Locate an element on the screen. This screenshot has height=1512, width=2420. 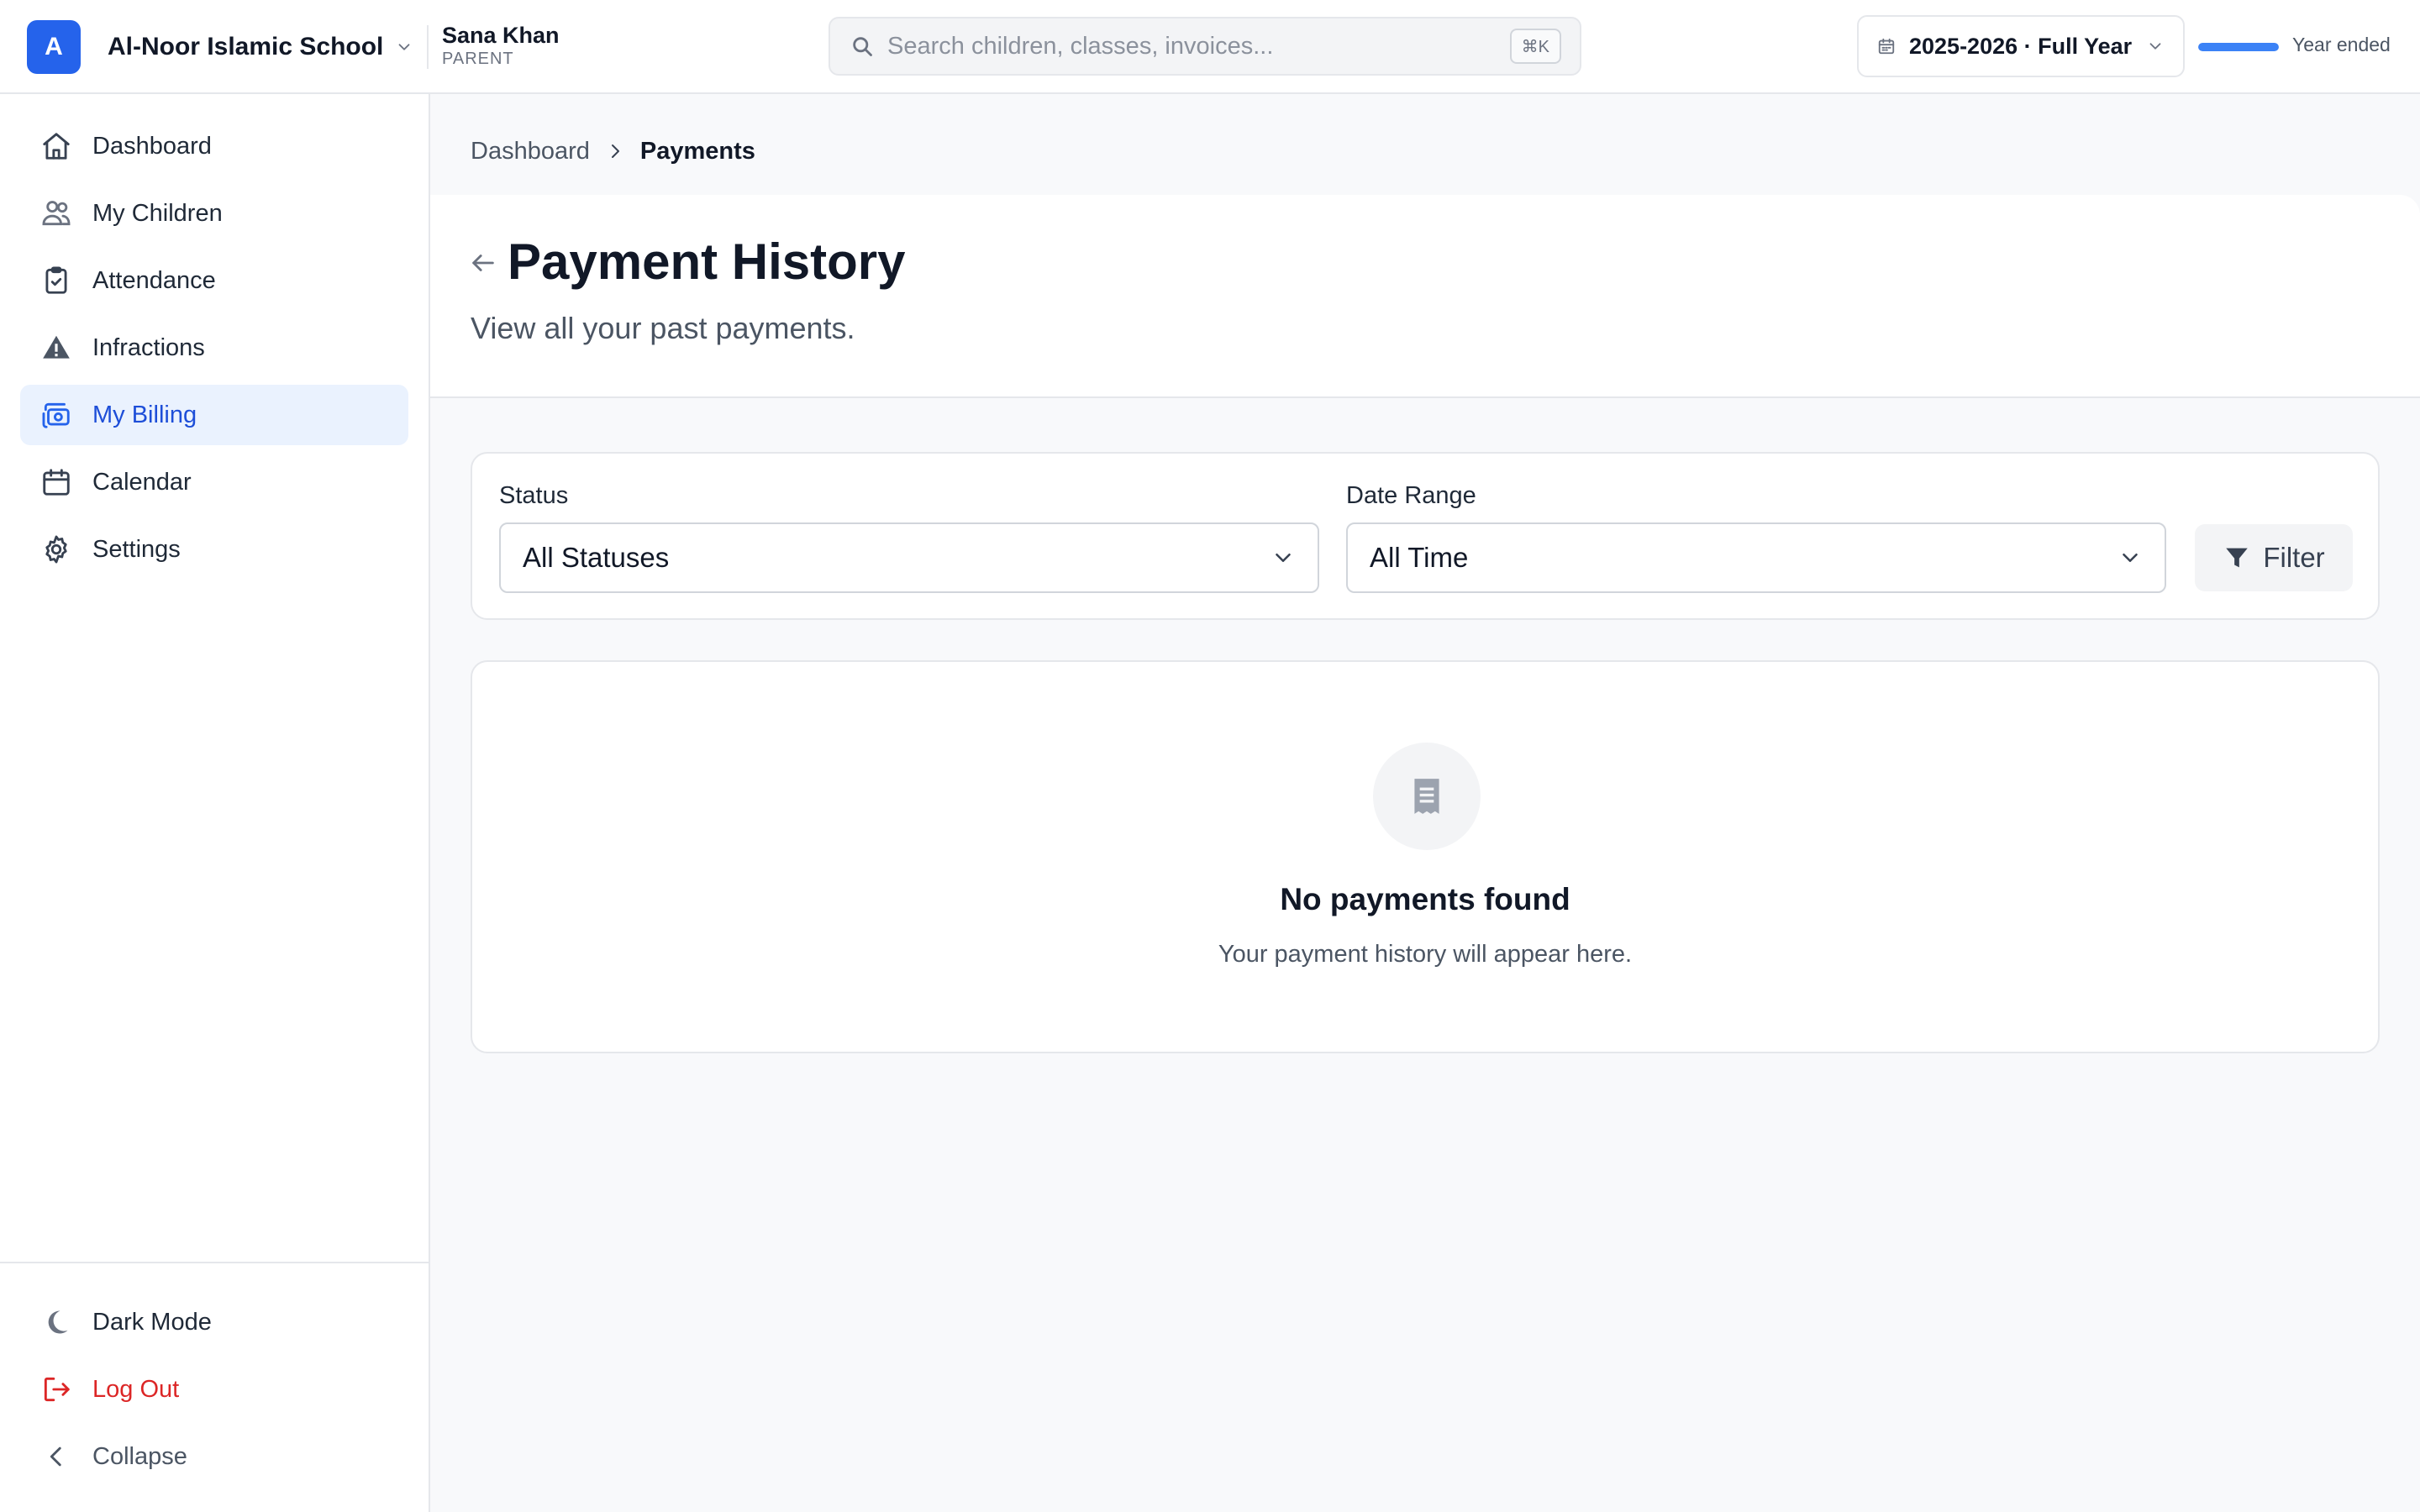
sidebar-item-my-billing: My Billing is located at coordinates (214, 415).